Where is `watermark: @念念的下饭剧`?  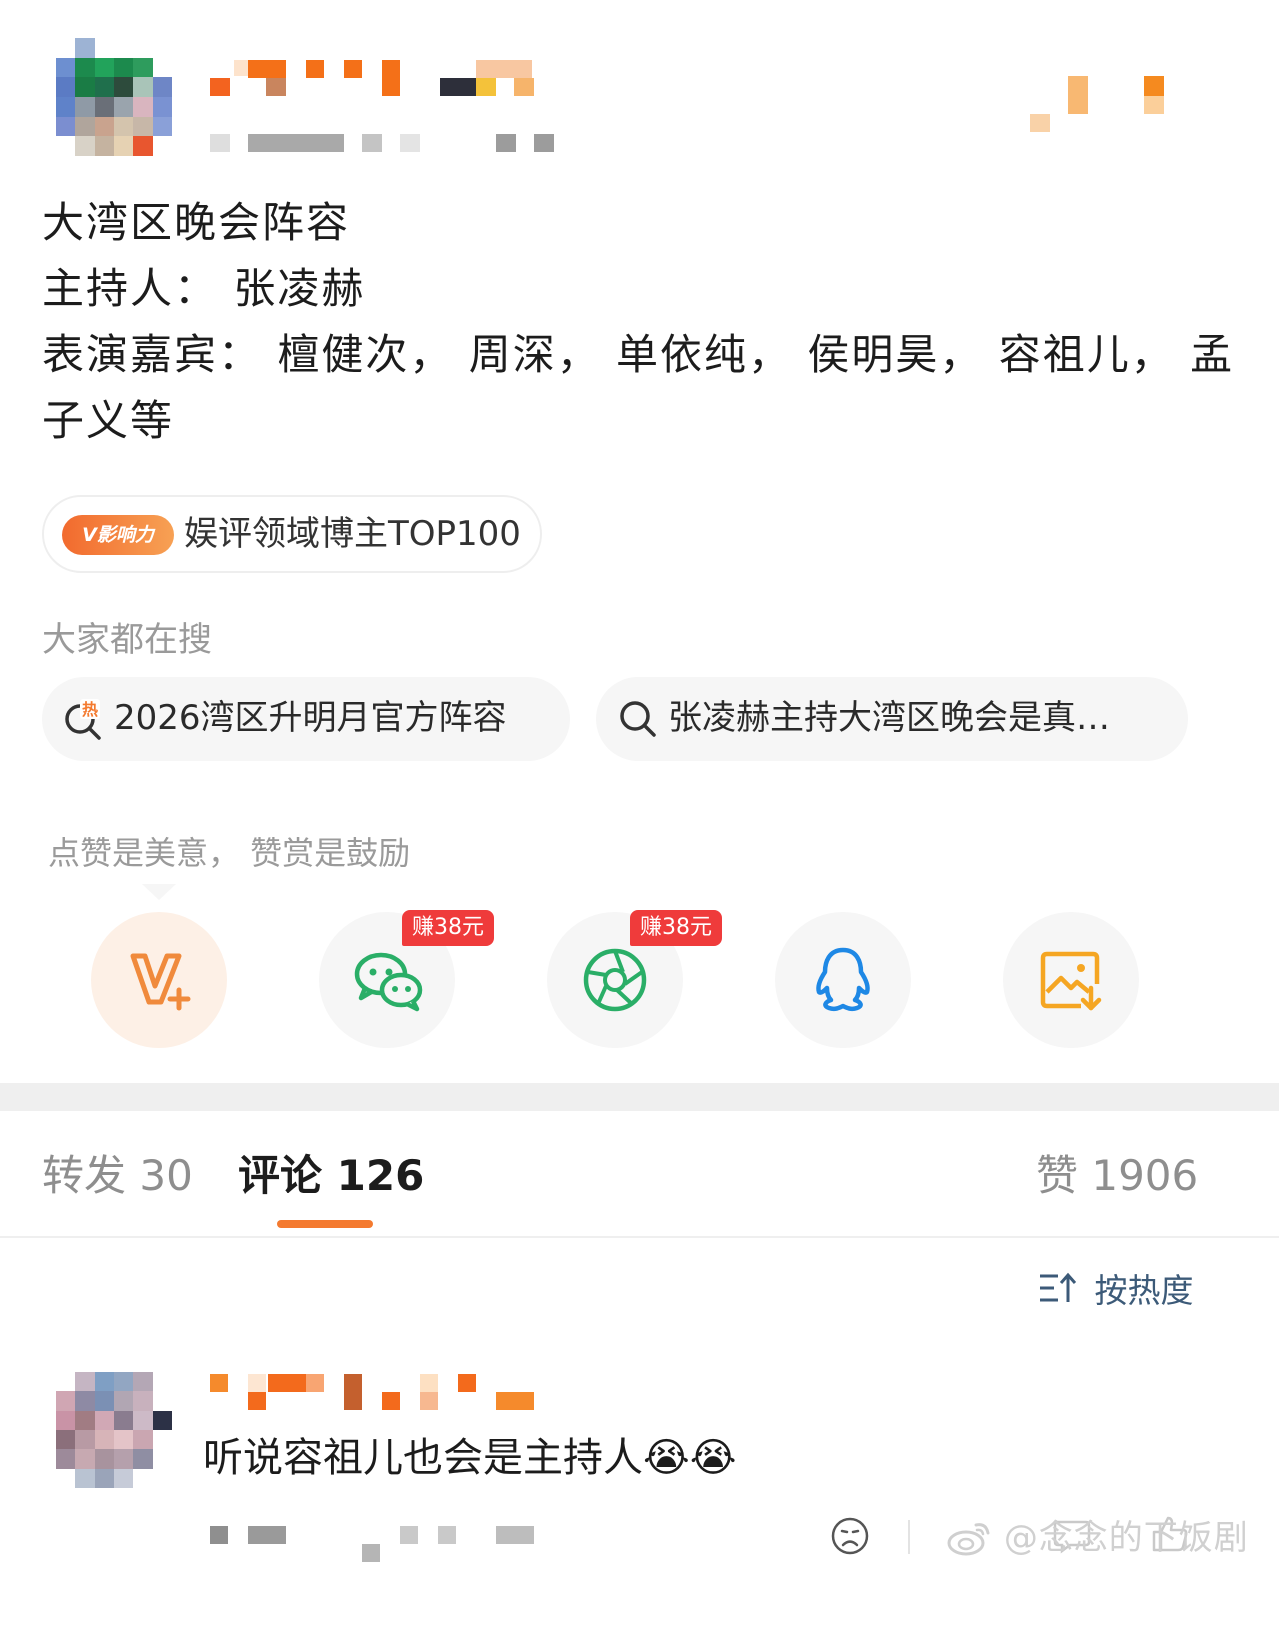 watermark: @念念的下饭剧 is located at coordinates (1097, 1534).